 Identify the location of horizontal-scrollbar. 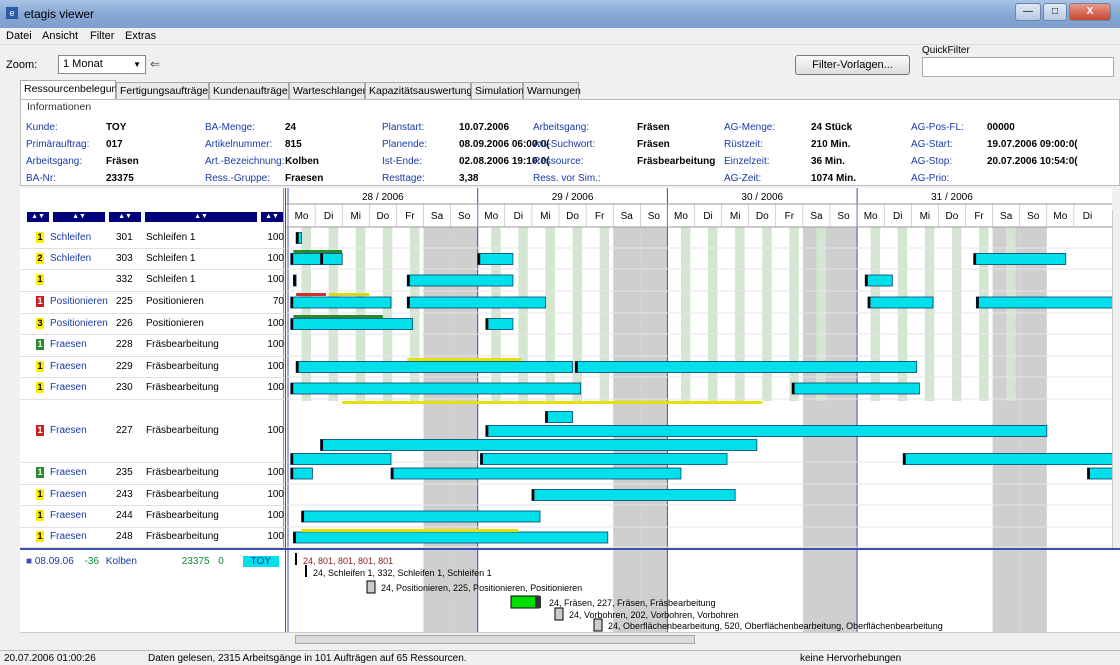
(570, 639).